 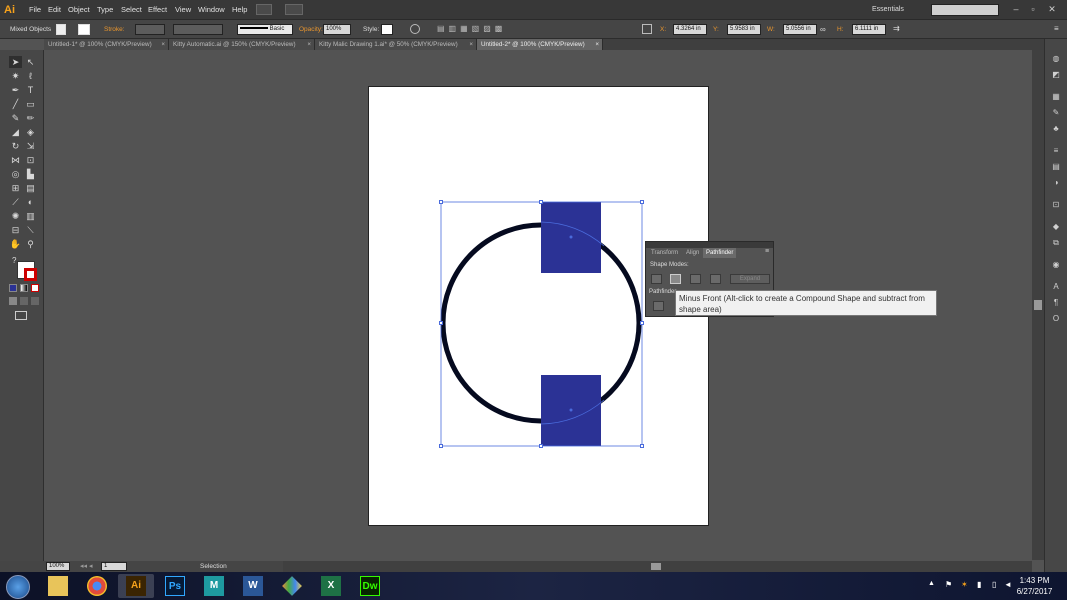 What do you see at coordinates (1056, 59) in the screenshot?
I see `color-guide-icon: ◍` at bounding box center [1056, 59].